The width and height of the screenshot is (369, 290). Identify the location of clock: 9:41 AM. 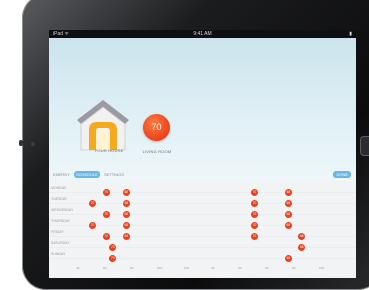
(202, 34).